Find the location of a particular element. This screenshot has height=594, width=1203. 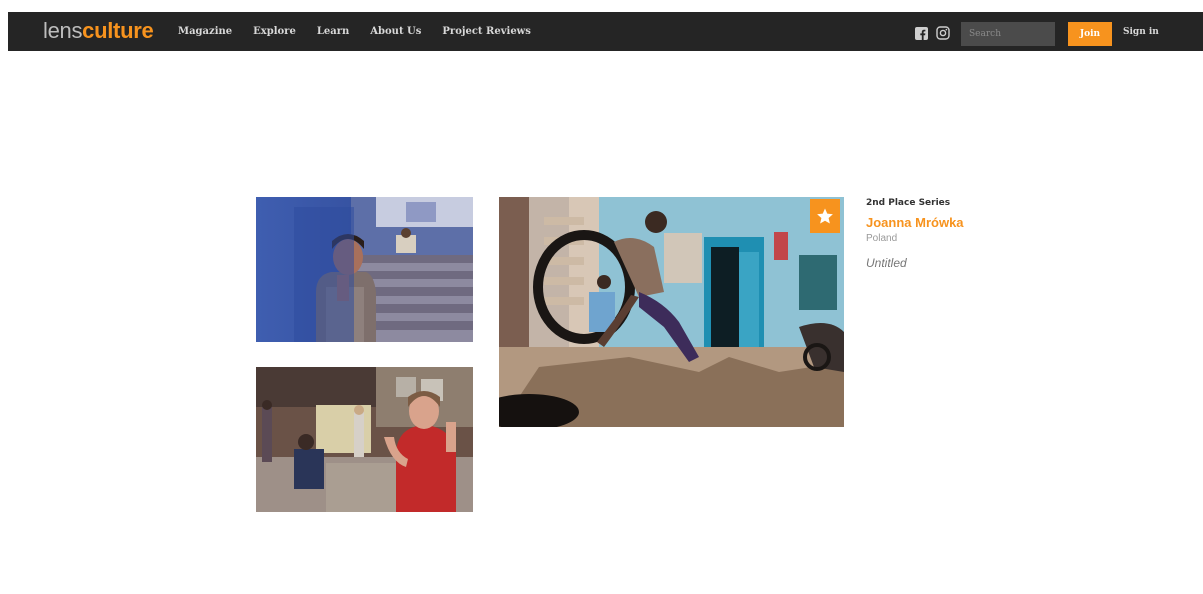

instagram-icon is located at coordinates (943, 33).